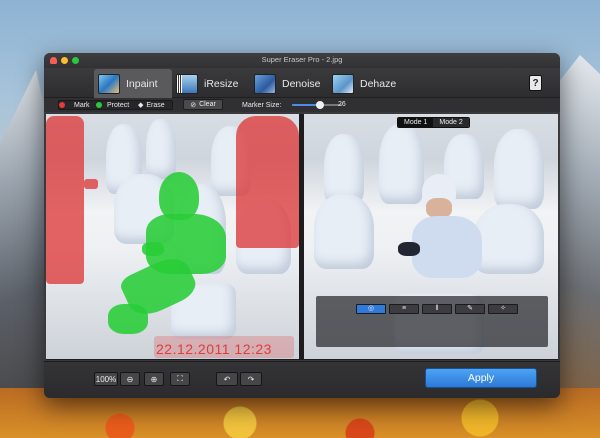  Describe the element at coordinates (265, 83) in the screenshot. I see `denoise-icon` at that location.